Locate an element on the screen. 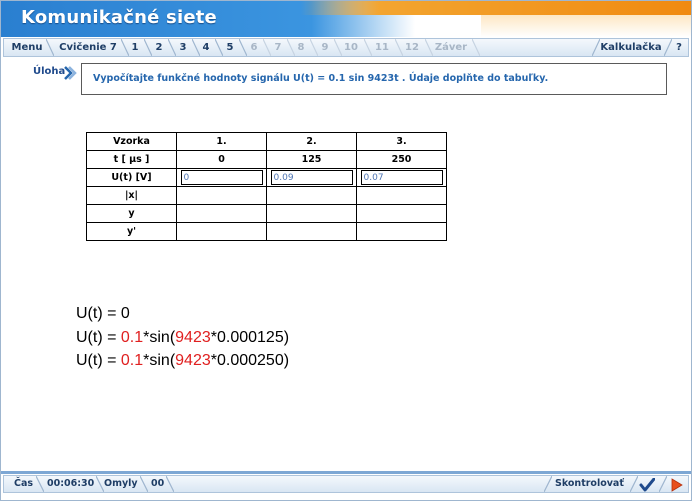  nav-step-3: 3 is located at coordinates (183, 47).